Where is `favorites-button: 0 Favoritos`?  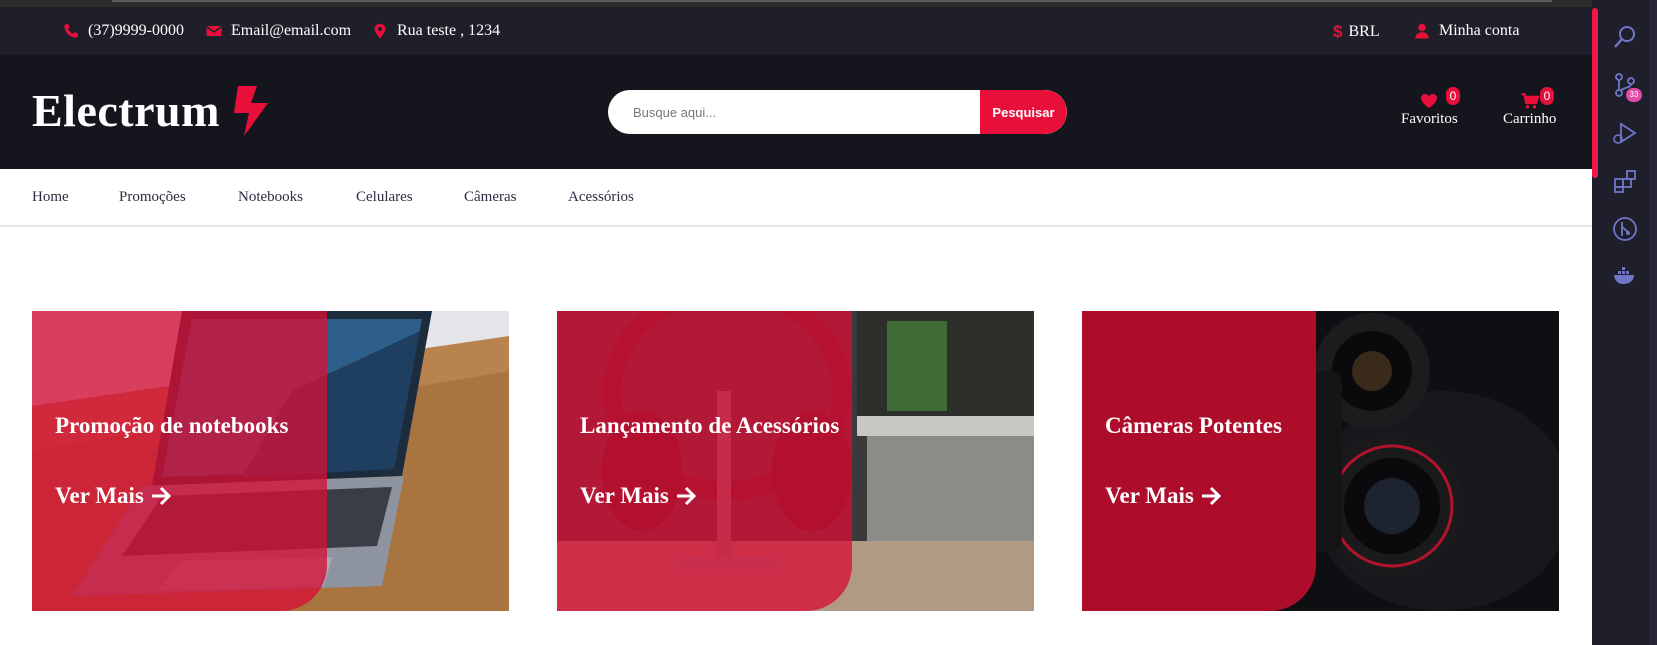
favorites-button: 0 Favoritos is located at coordinates (1430, 107).